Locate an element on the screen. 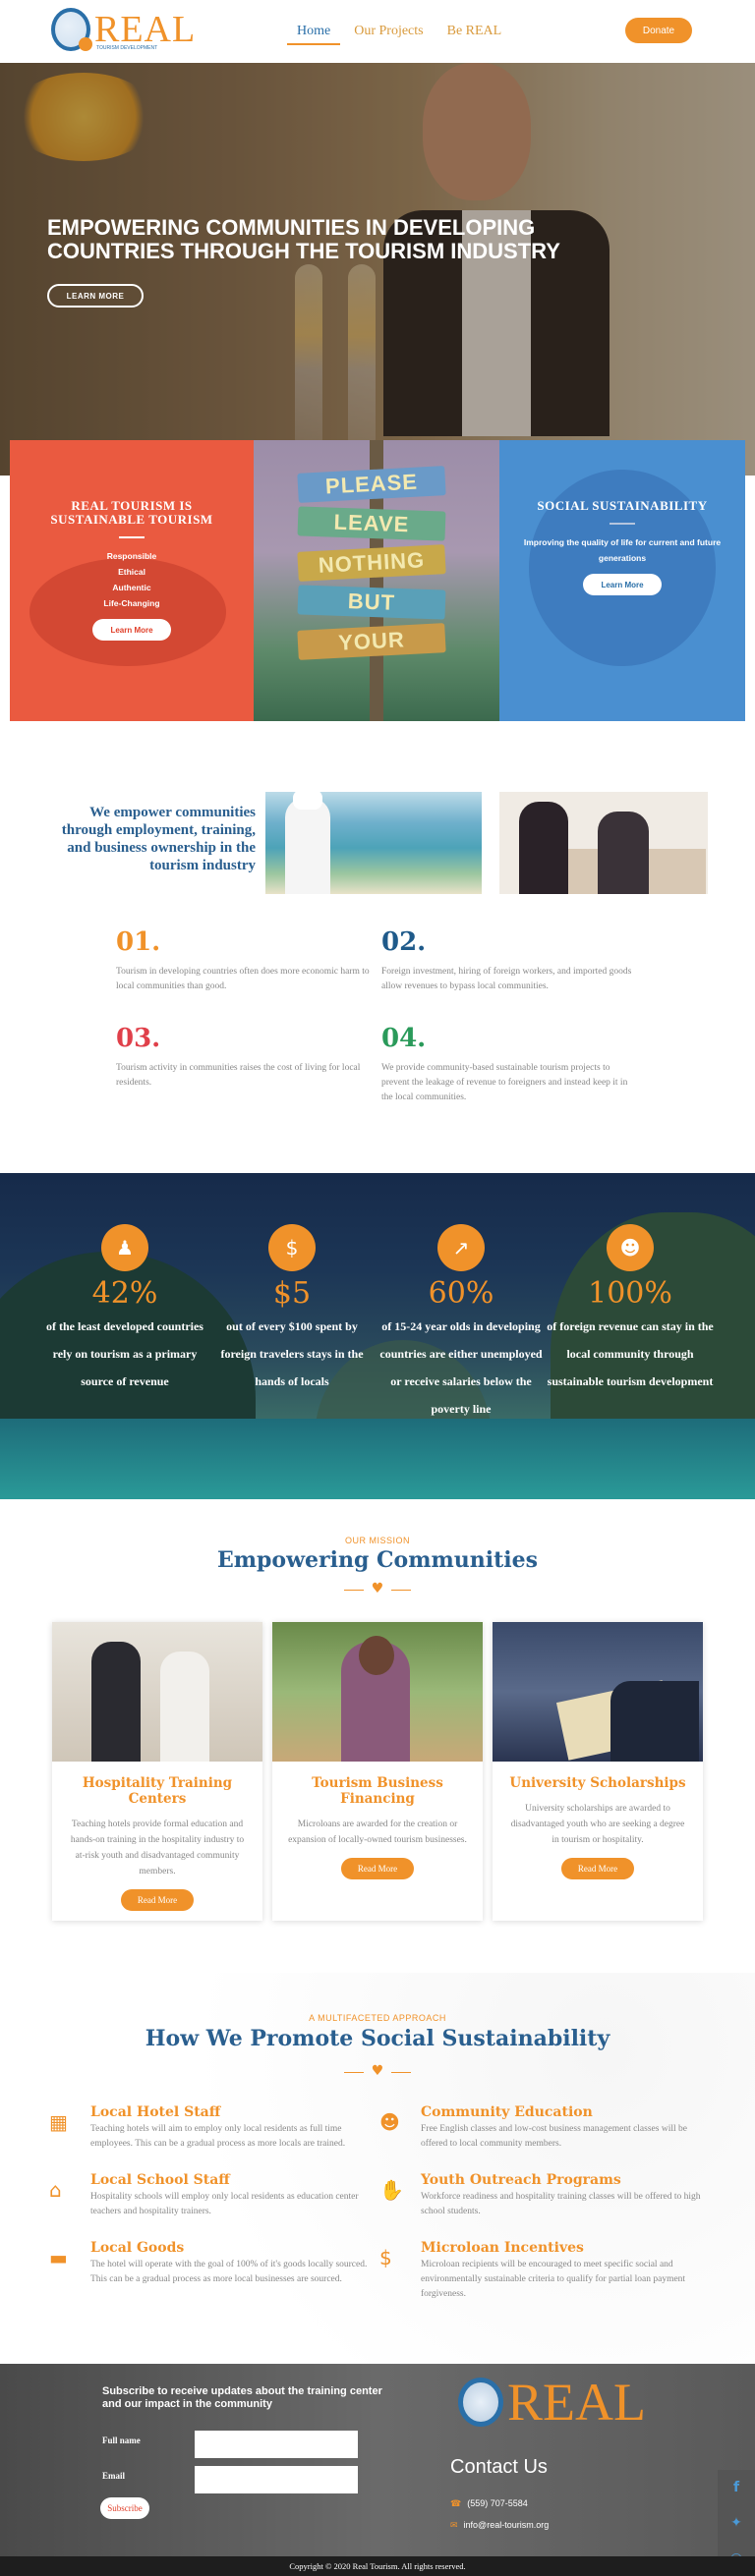 This screenshot has height=2576, width=755. mission-card-title: Hospitality Training Centers is located at coordinates (157, 1791).